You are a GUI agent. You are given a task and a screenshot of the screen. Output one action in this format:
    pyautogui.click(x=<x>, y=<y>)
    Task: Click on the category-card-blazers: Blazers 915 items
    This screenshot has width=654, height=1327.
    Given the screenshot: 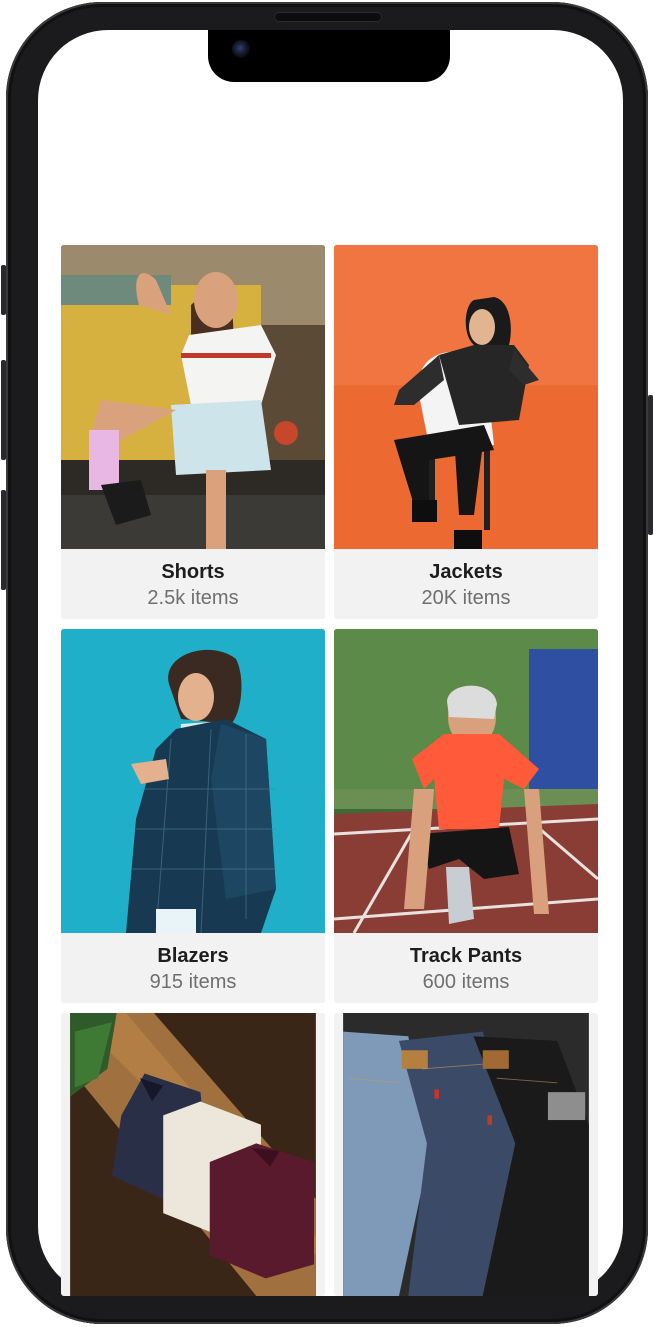 What is the action you would take?
    pyautogui.click(x=193, y=816)
    